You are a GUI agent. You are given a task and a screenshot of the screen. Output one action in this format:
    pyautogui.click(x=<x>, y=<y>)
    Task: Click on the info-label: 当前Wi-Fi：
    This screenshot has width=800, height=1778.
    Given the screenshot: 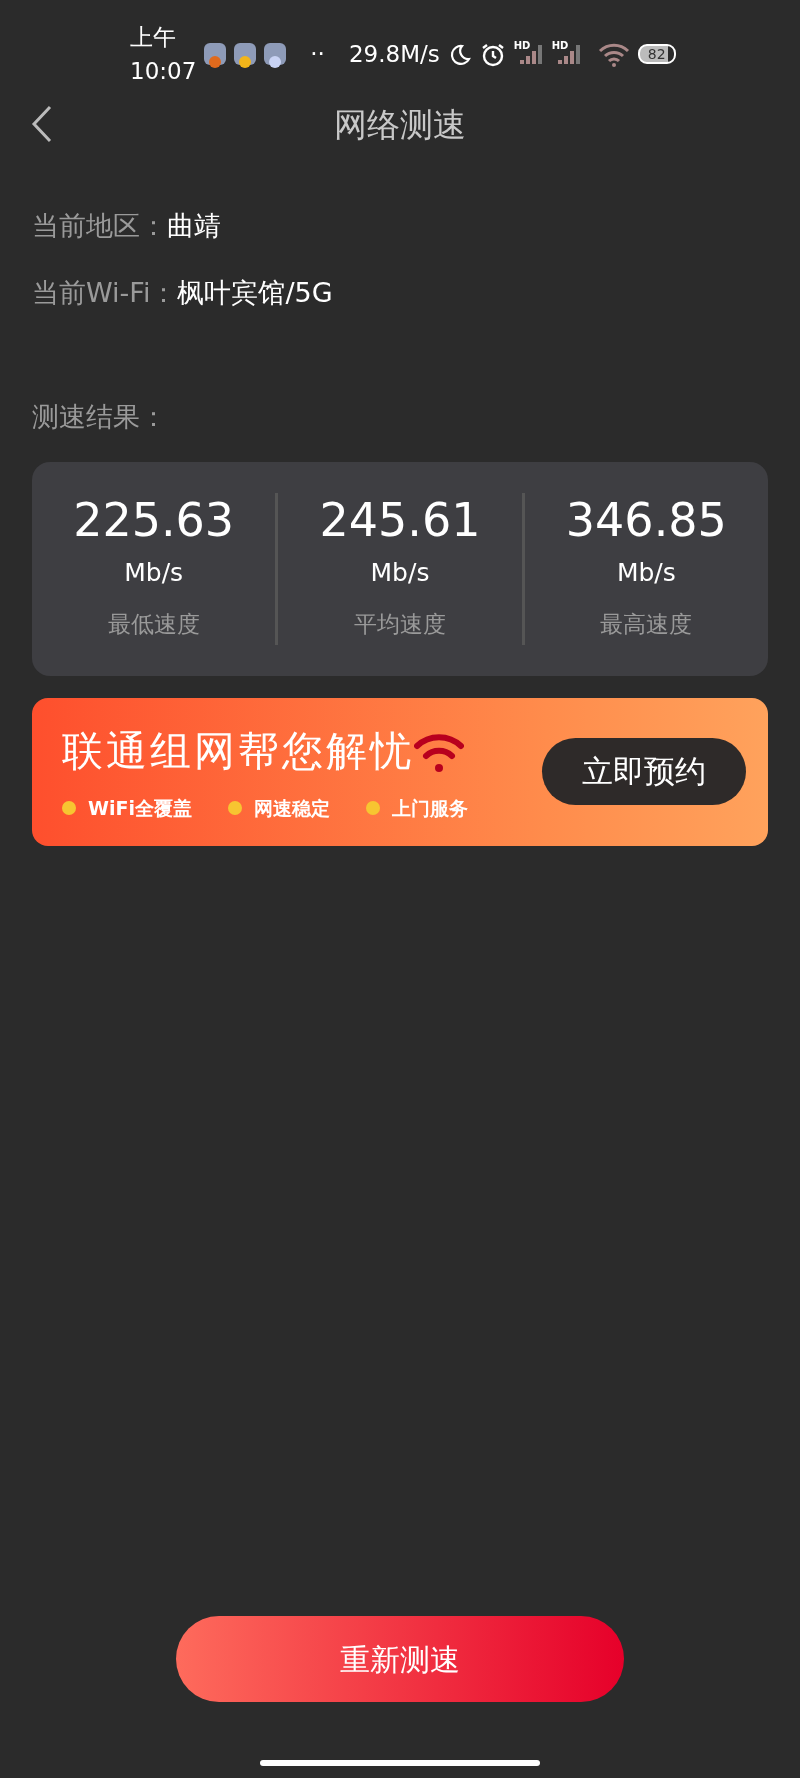 What is the action you would take?
    pyautogui.click(x=105, y=292)
    